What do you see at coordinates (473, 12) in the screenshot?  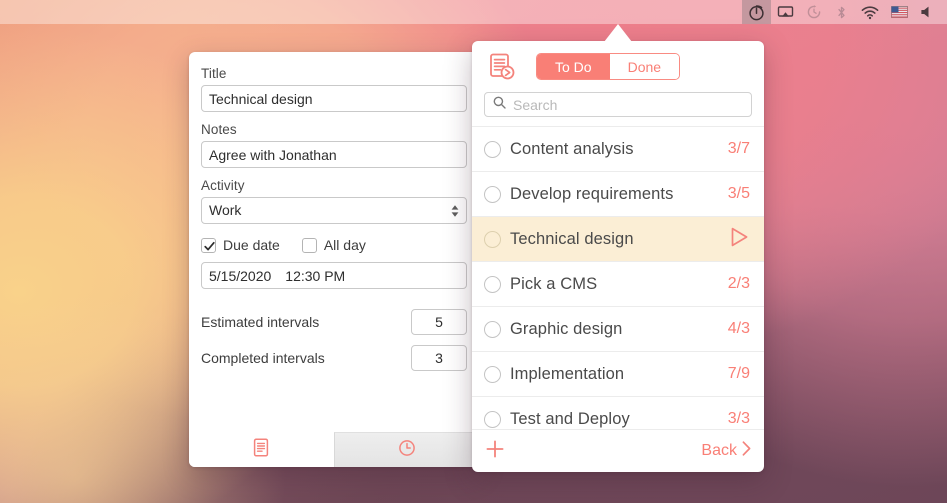 I see `menu-bar` at bounding box center [473, 12].